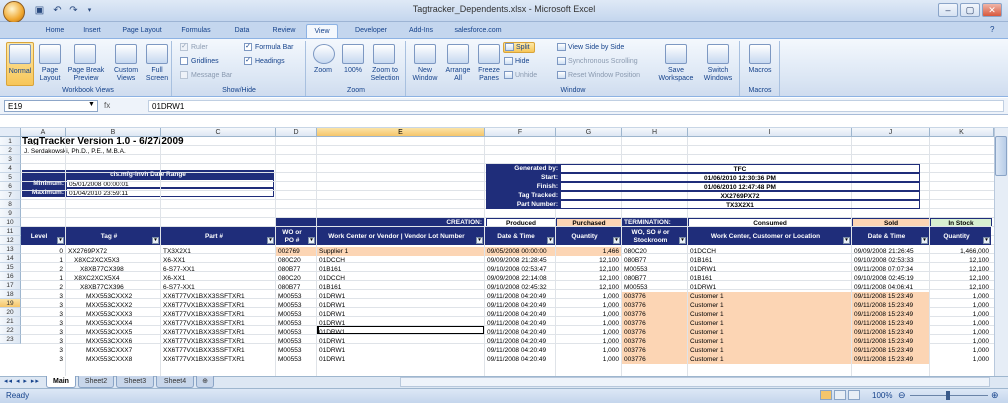 The height and width of the screenshot is (403, 1008). I want to click on view-normal-icon, so click(826, 395).